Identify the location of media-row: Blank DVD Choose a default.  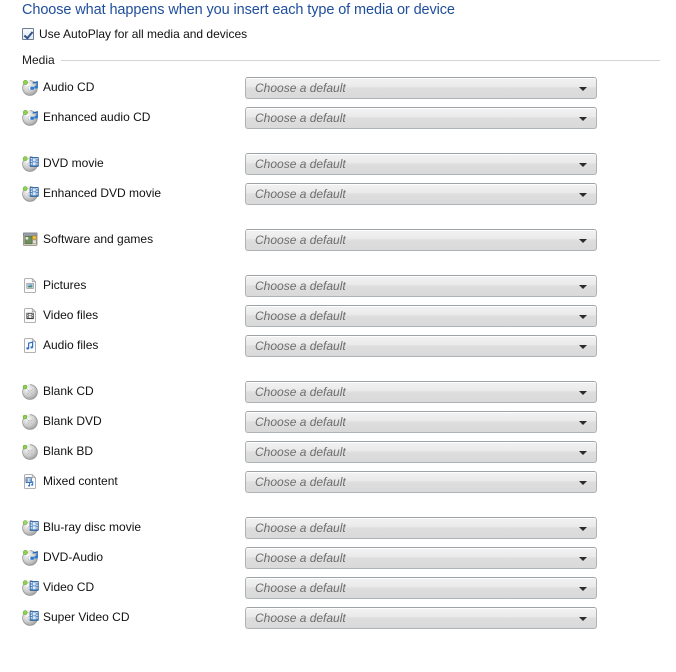
(338, 422).